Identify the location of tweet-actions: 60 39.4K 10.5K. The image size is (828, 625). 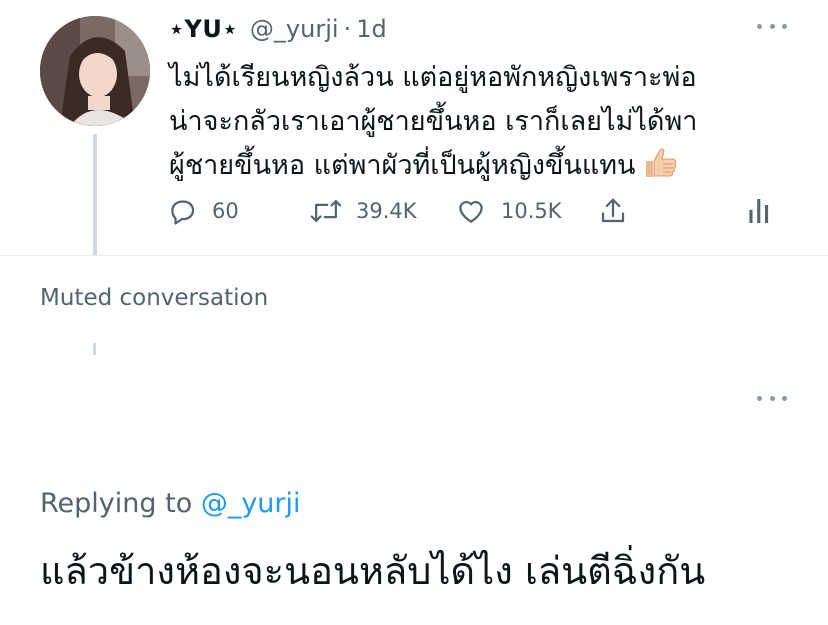
(478, 211).